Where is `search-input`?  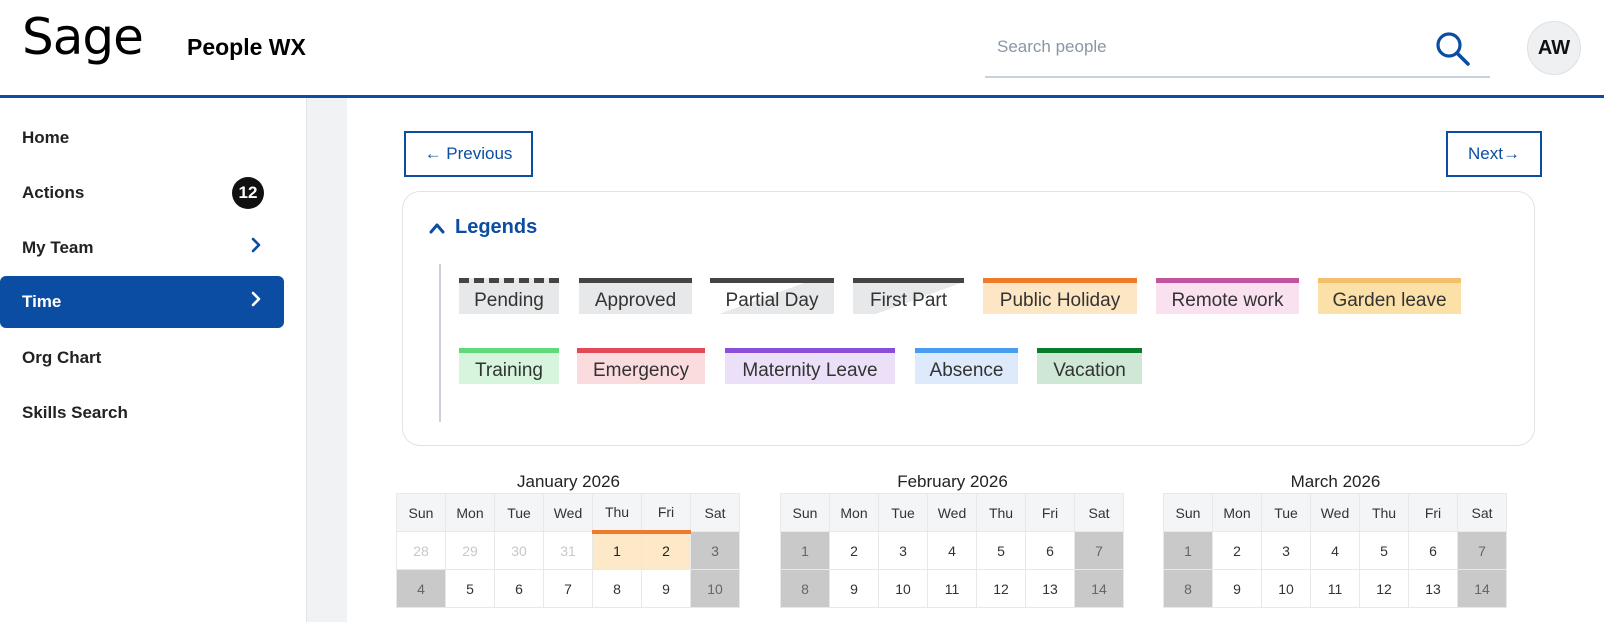 search-input is located at coordinates (1207, 47).